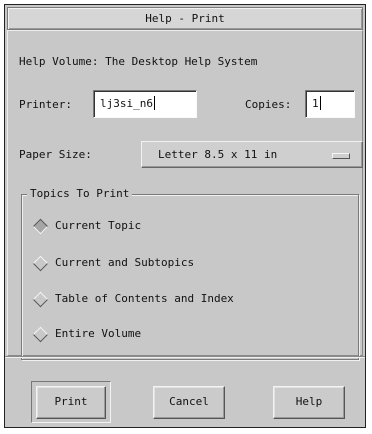 The height and width of the screenshot is (434, 372). I want to click on help-button: Help, so click(309, 402).